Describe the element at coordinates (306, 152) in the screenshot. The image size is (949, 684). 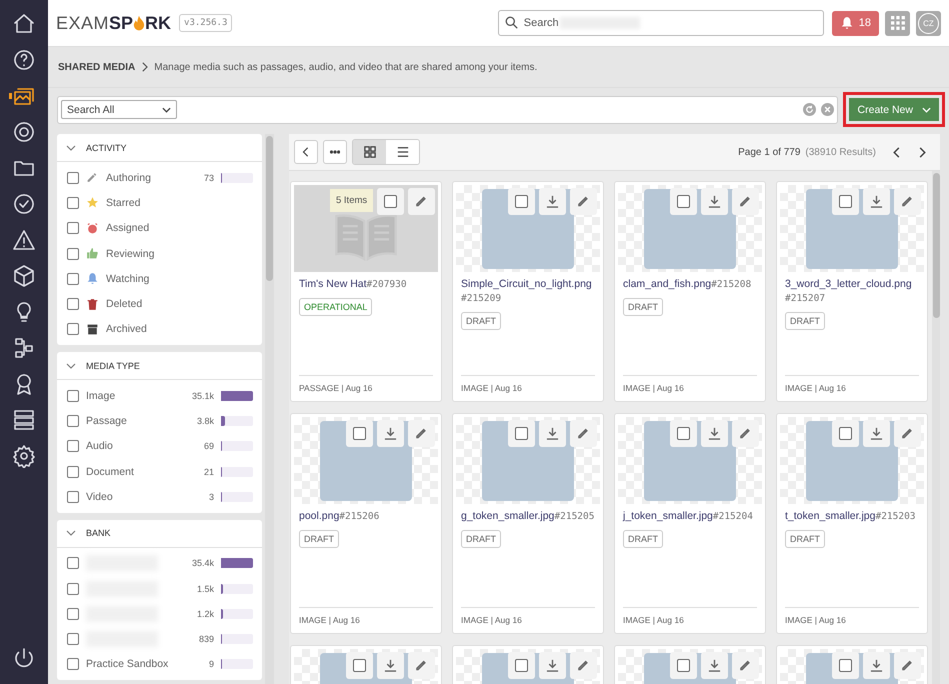
I see `back-button` at that location.